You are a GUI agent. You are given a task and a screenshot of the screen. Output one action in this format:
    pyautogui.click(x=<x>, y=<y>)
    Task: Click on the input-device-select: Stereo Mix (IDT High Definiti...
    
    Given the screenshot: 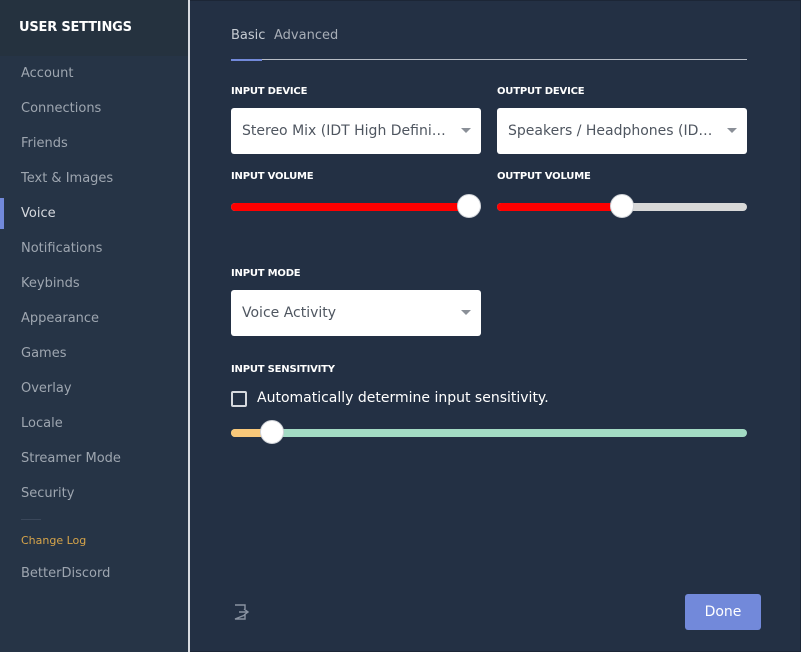 What is the action you would take?
    pyautogui.click(x=356, y=131)
    